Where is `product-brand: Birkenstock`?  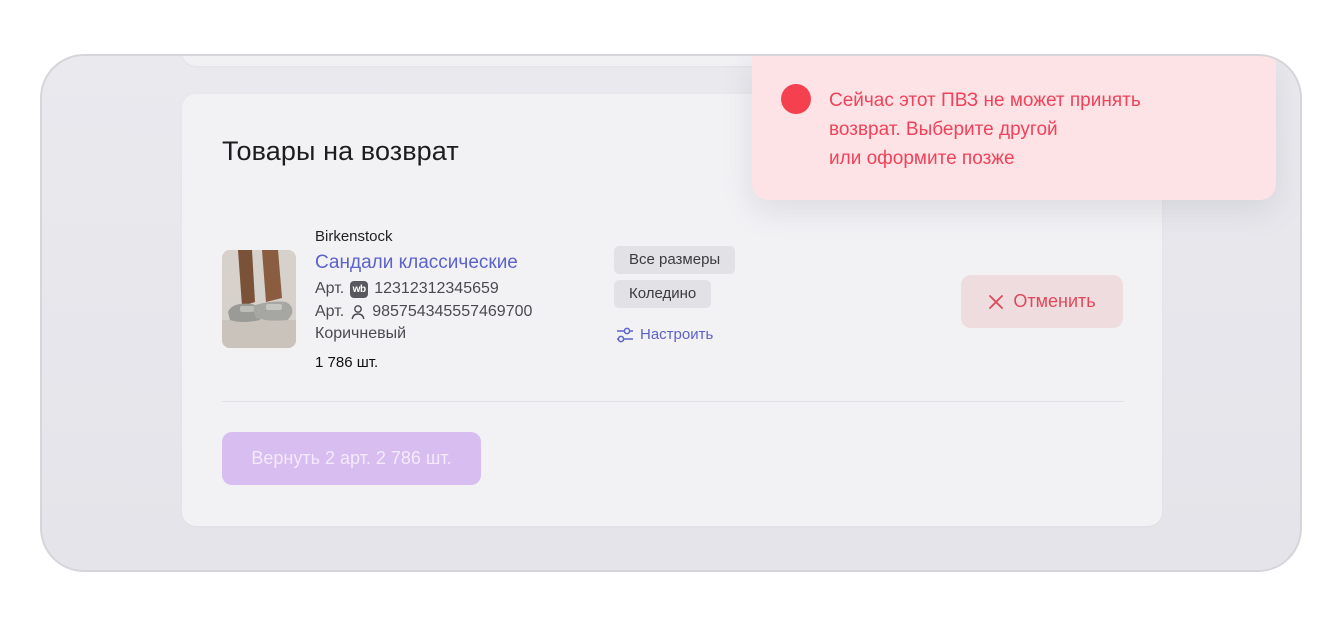 product-brand: Birkenstock is located at coordinates (354, 236).